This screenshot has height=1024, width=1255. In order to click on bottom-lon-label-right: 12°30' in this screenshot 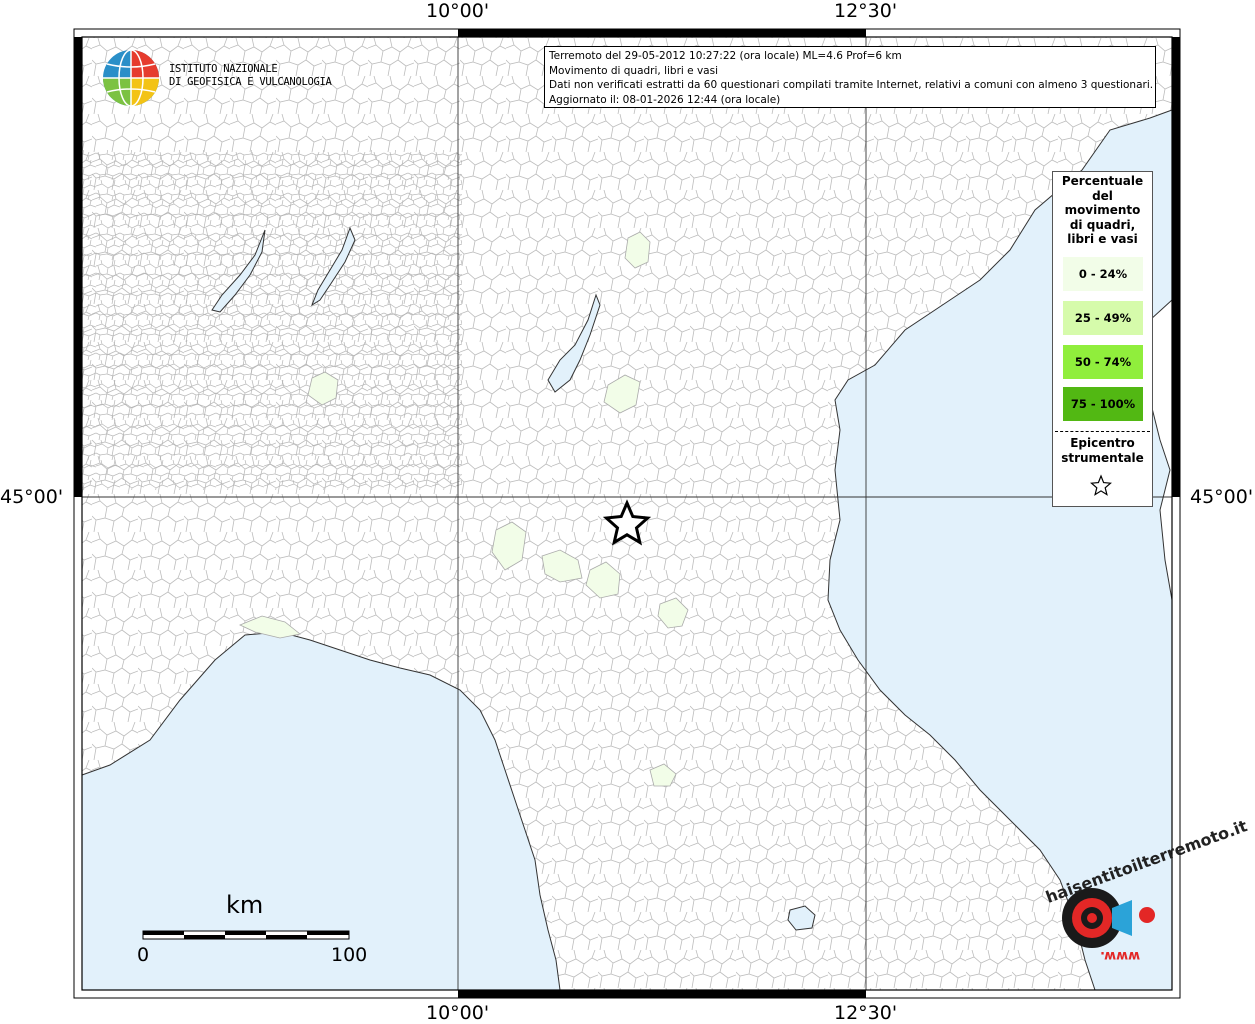, I will do `click(866, 1013)`.